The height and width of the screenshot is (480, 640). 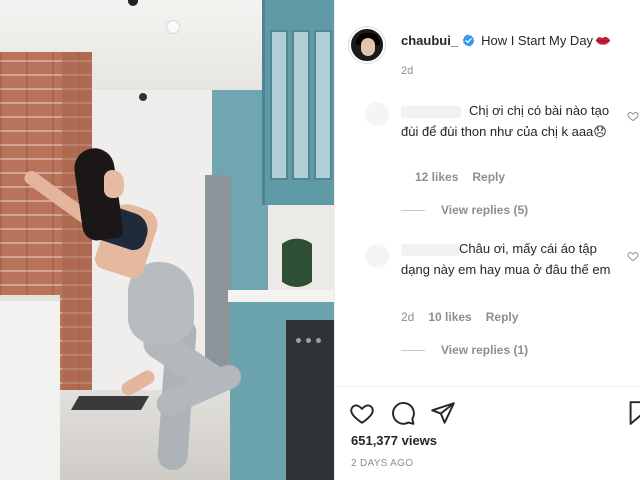 What do you see at coordinates (603, 41) in the screenshot?
I see `lips-icon` at bounding box center [603, 41].